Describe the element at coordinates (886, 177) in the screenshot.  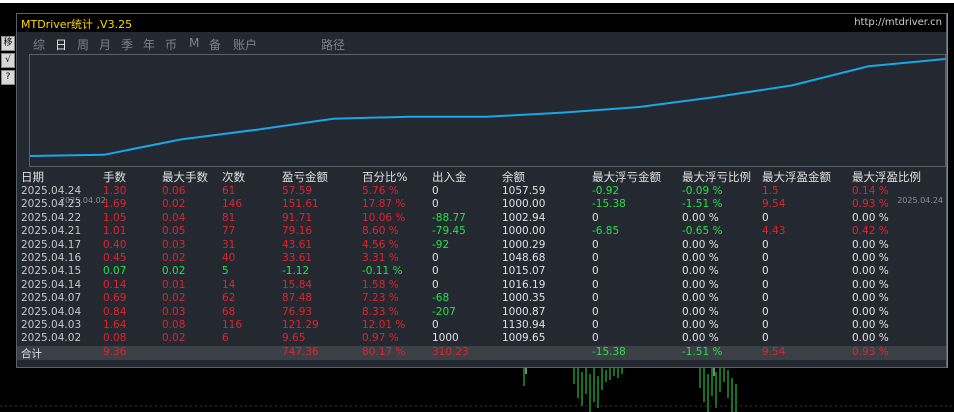
I see `header-max-float-profit-pct: 最大浮盈比例` at that location.